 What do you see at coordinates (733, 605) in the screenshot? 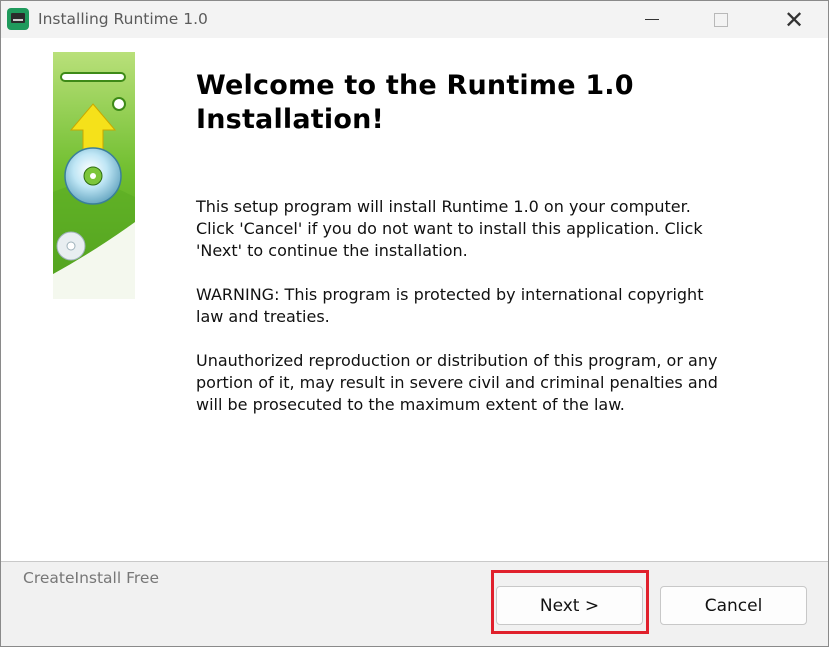
I see `cancel-button: Cancel` at bounding box center [733, 605].